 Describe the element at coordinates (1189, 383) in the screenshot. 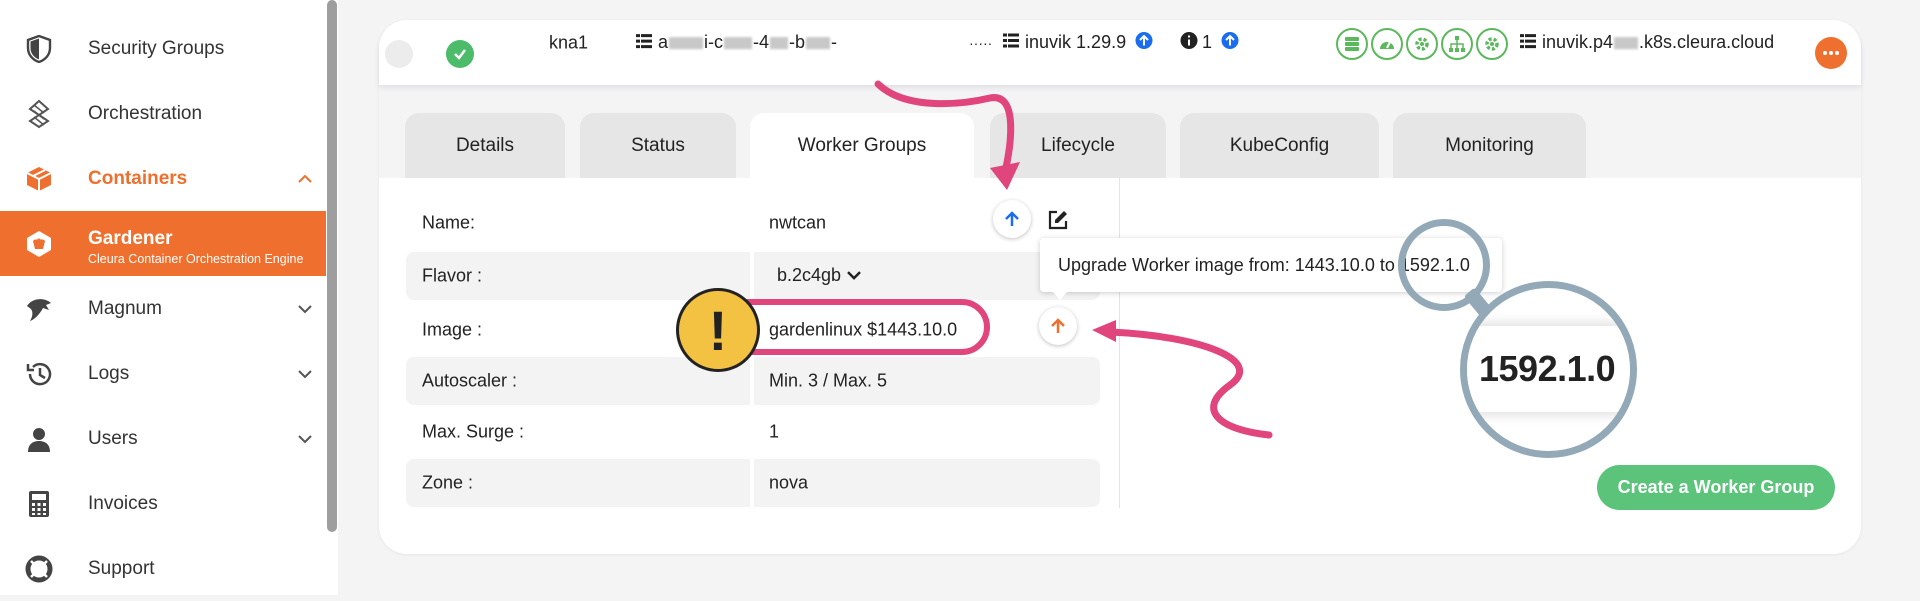

I see `pink-arrow-bottom` at that location.